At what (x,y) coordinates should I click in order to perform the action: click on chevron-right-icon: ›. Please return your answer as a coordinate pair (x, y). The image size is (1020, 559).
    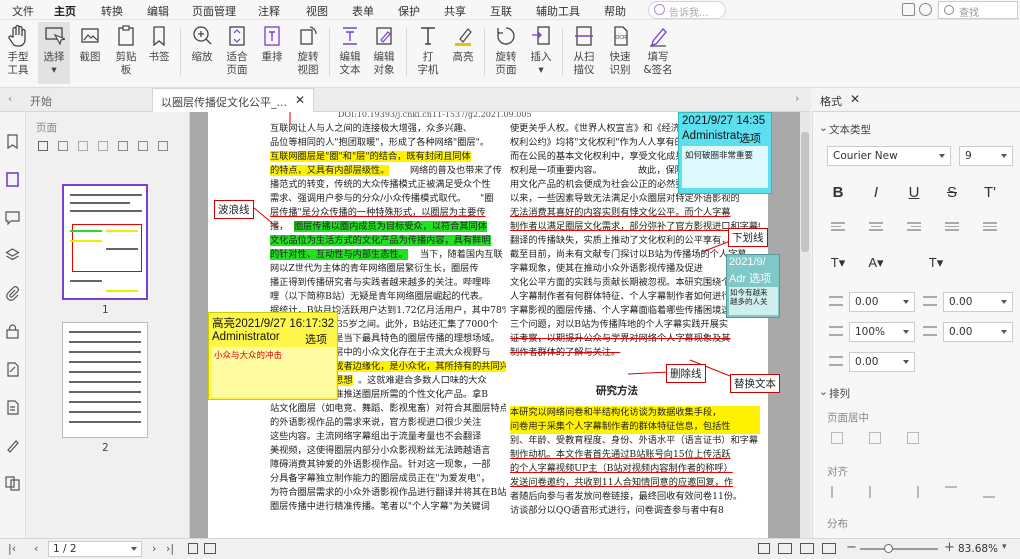
    Looking at the image, I should click on (797, 98).